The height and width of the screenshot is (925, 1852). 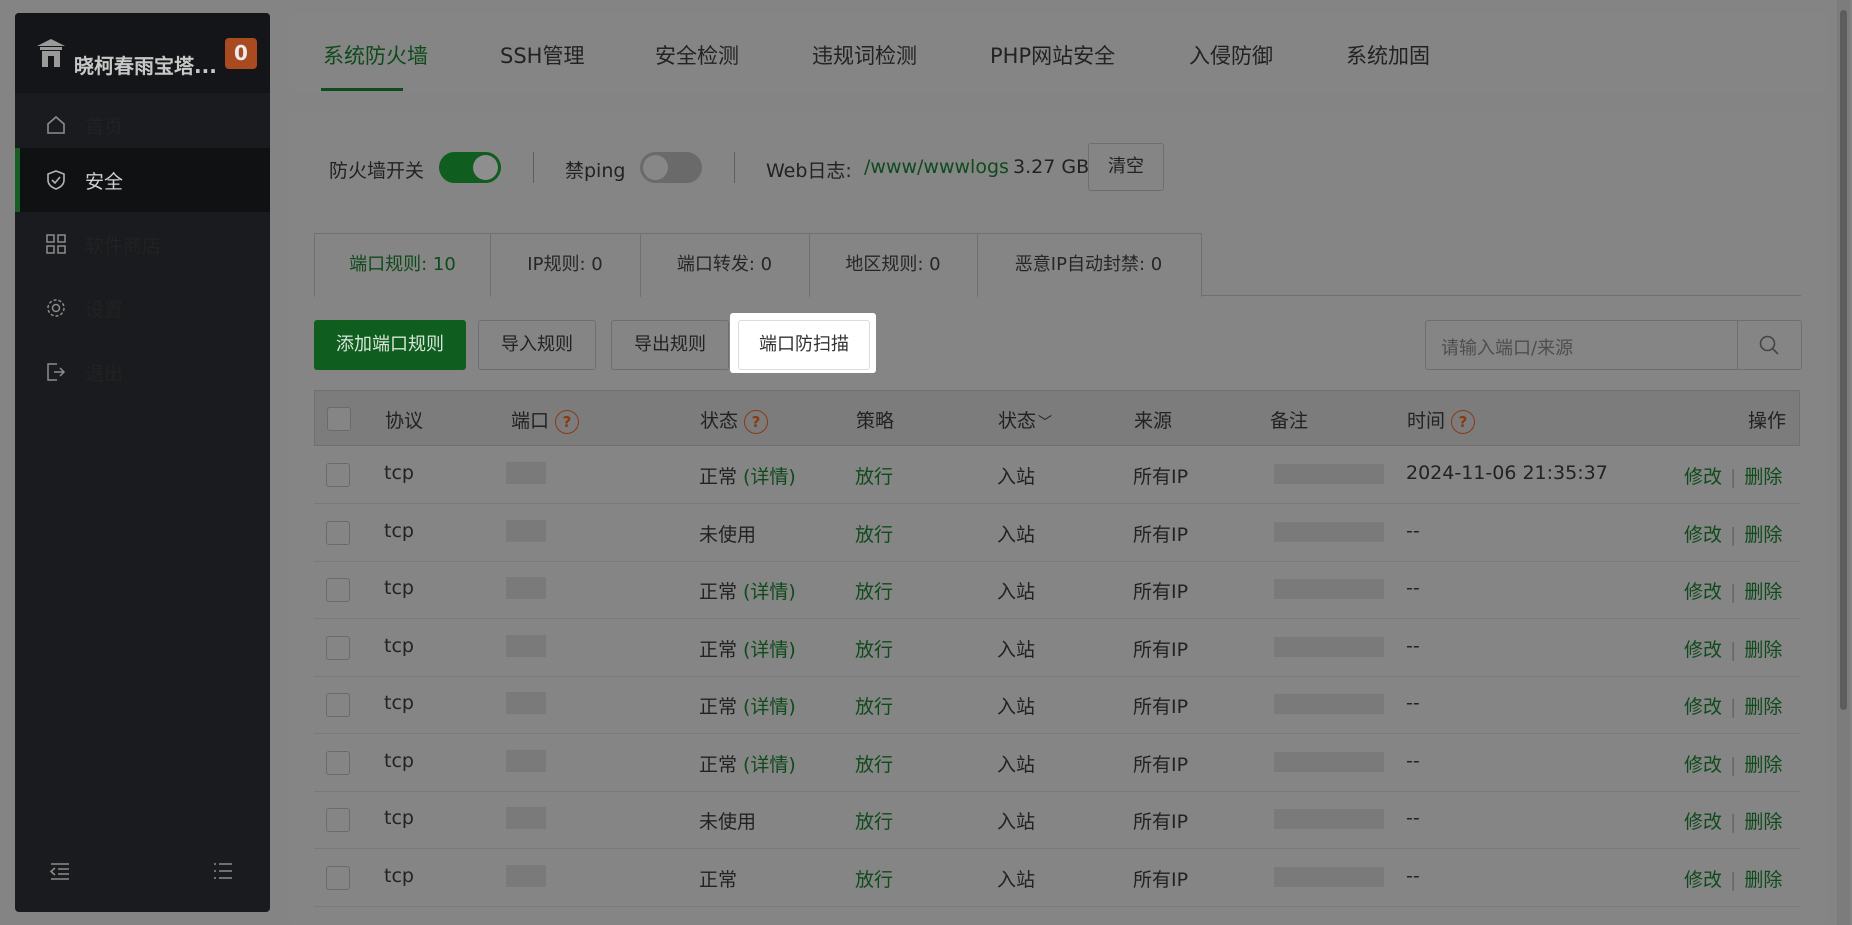 I want to click on tab-firewall: 系统防火墙, so click(x=375, y=55).